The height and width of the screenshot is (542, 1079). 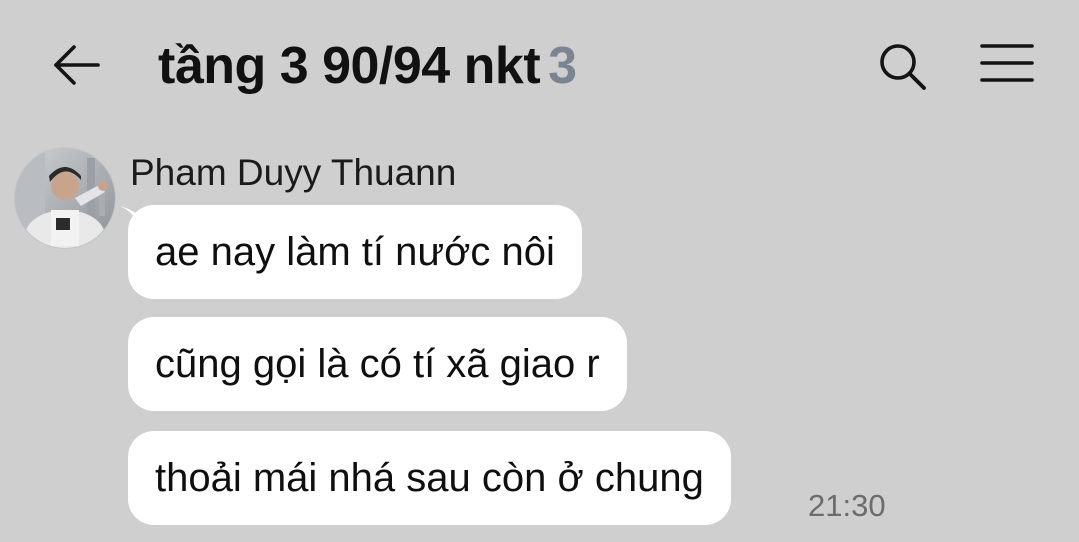 I want to click on back-button, so click(x=77, y=65).